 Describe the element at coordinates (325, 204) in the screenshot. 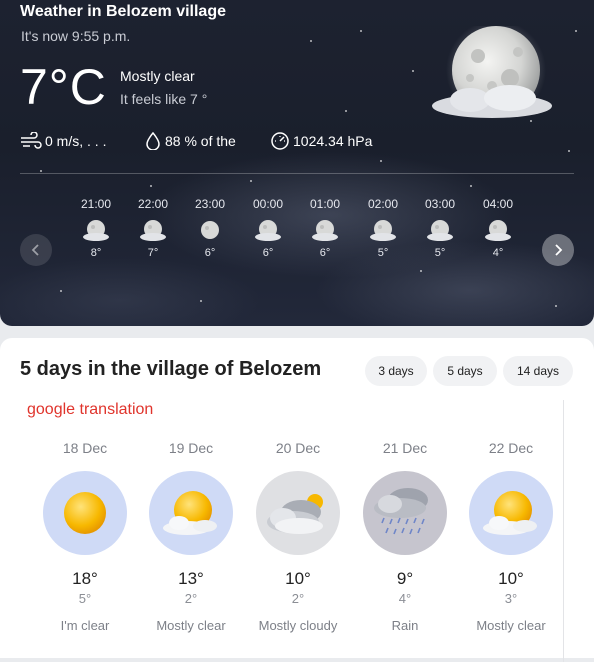

I see `hour-time: 01:00` at that location.